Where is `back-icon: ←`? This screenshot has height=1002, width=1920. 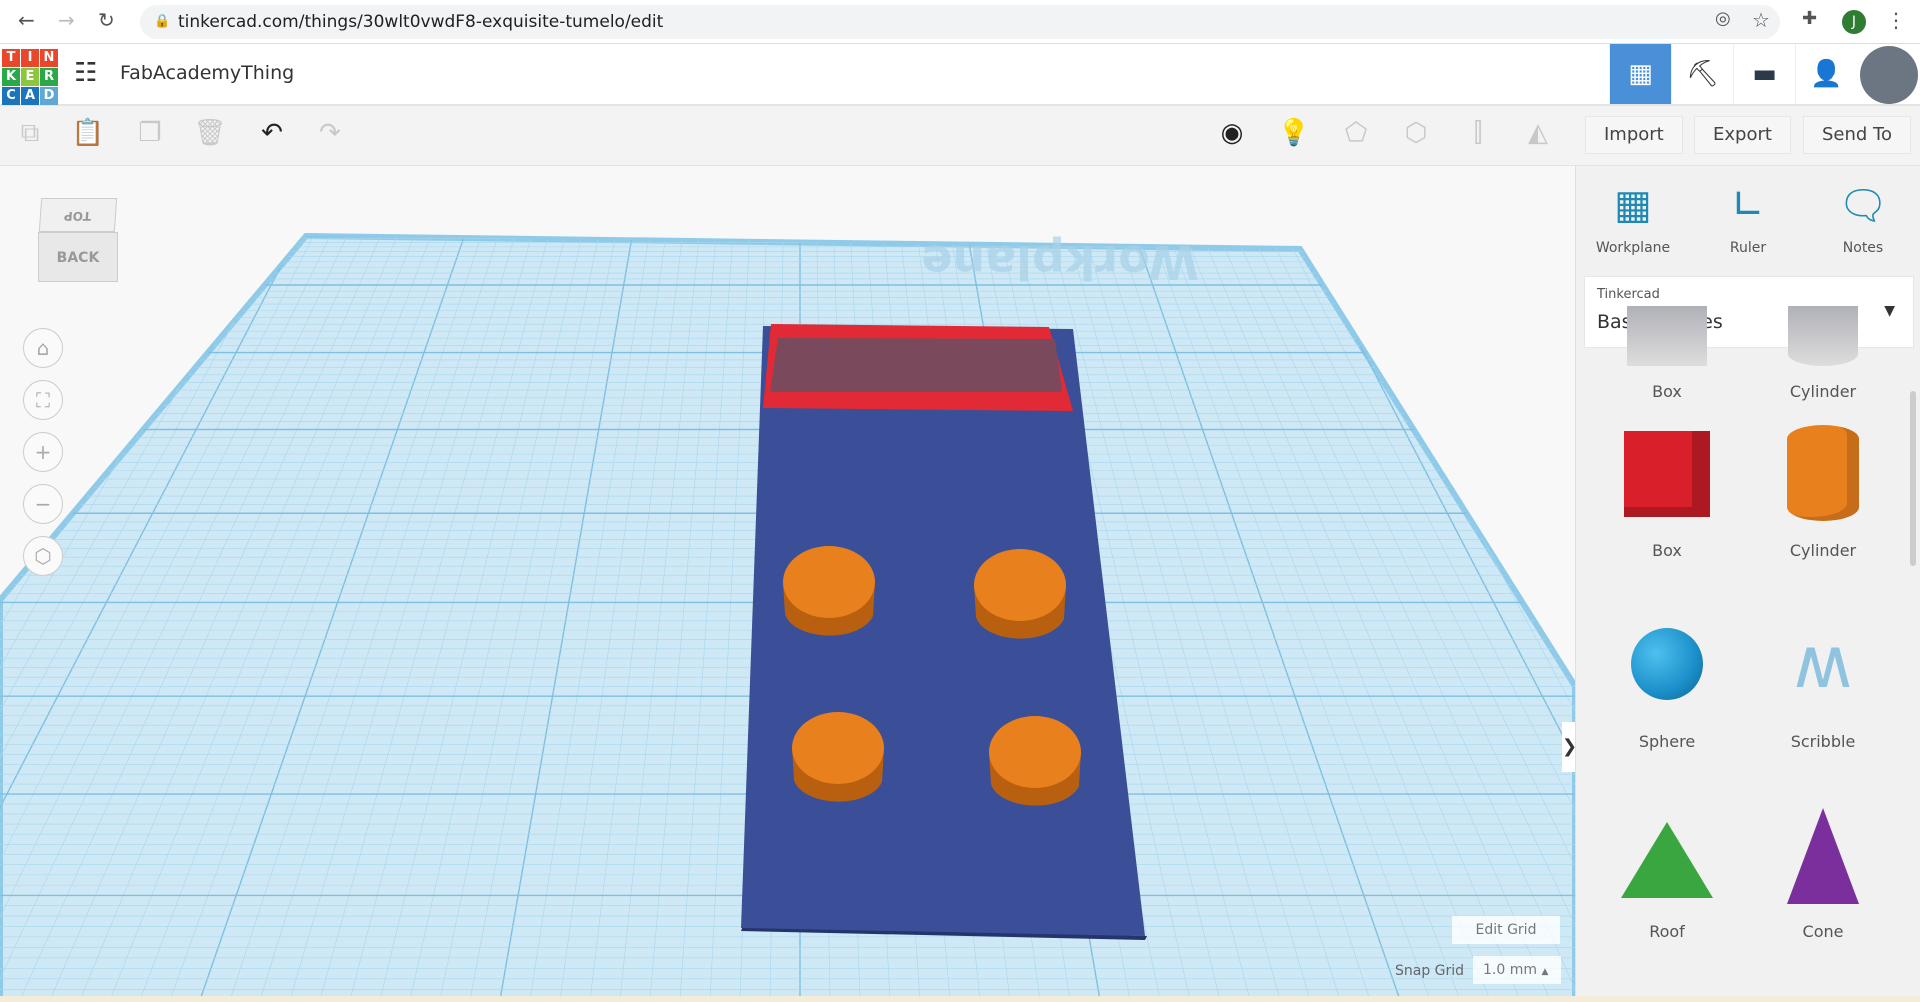 back-icon: ← is located at coordinates (26, 20).